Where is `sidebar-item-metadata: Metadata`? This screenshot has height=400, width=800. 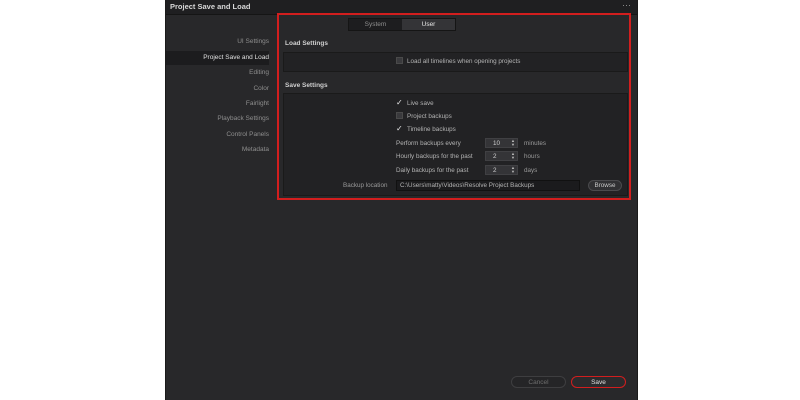 sidebar-item-metadata: Metadata is located at coordinates (214, 150).